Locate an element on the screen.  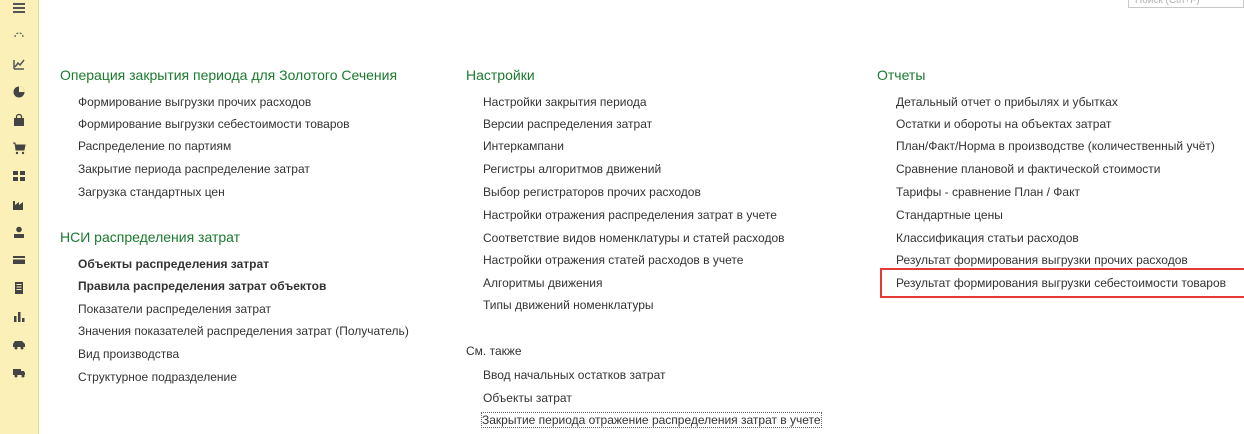
bar-chart-icon is located at coordinates (19, 316).